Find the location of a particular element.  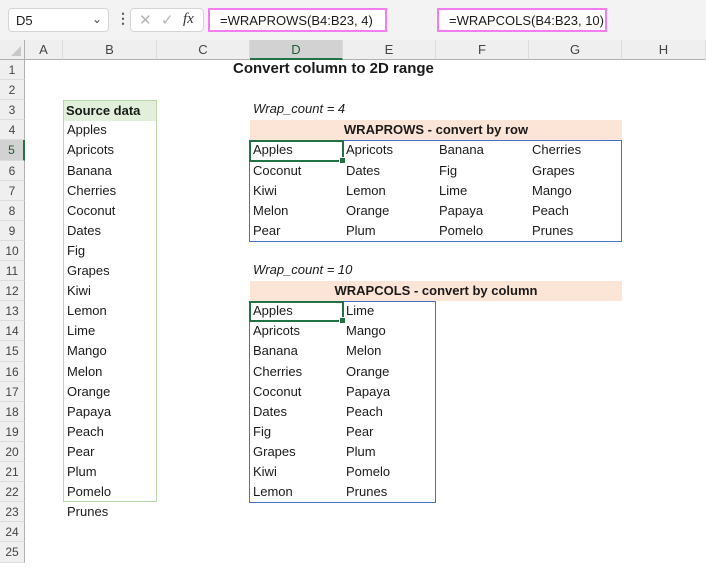

wrapcols-cell: Lime is located at coordinates (389, 311).